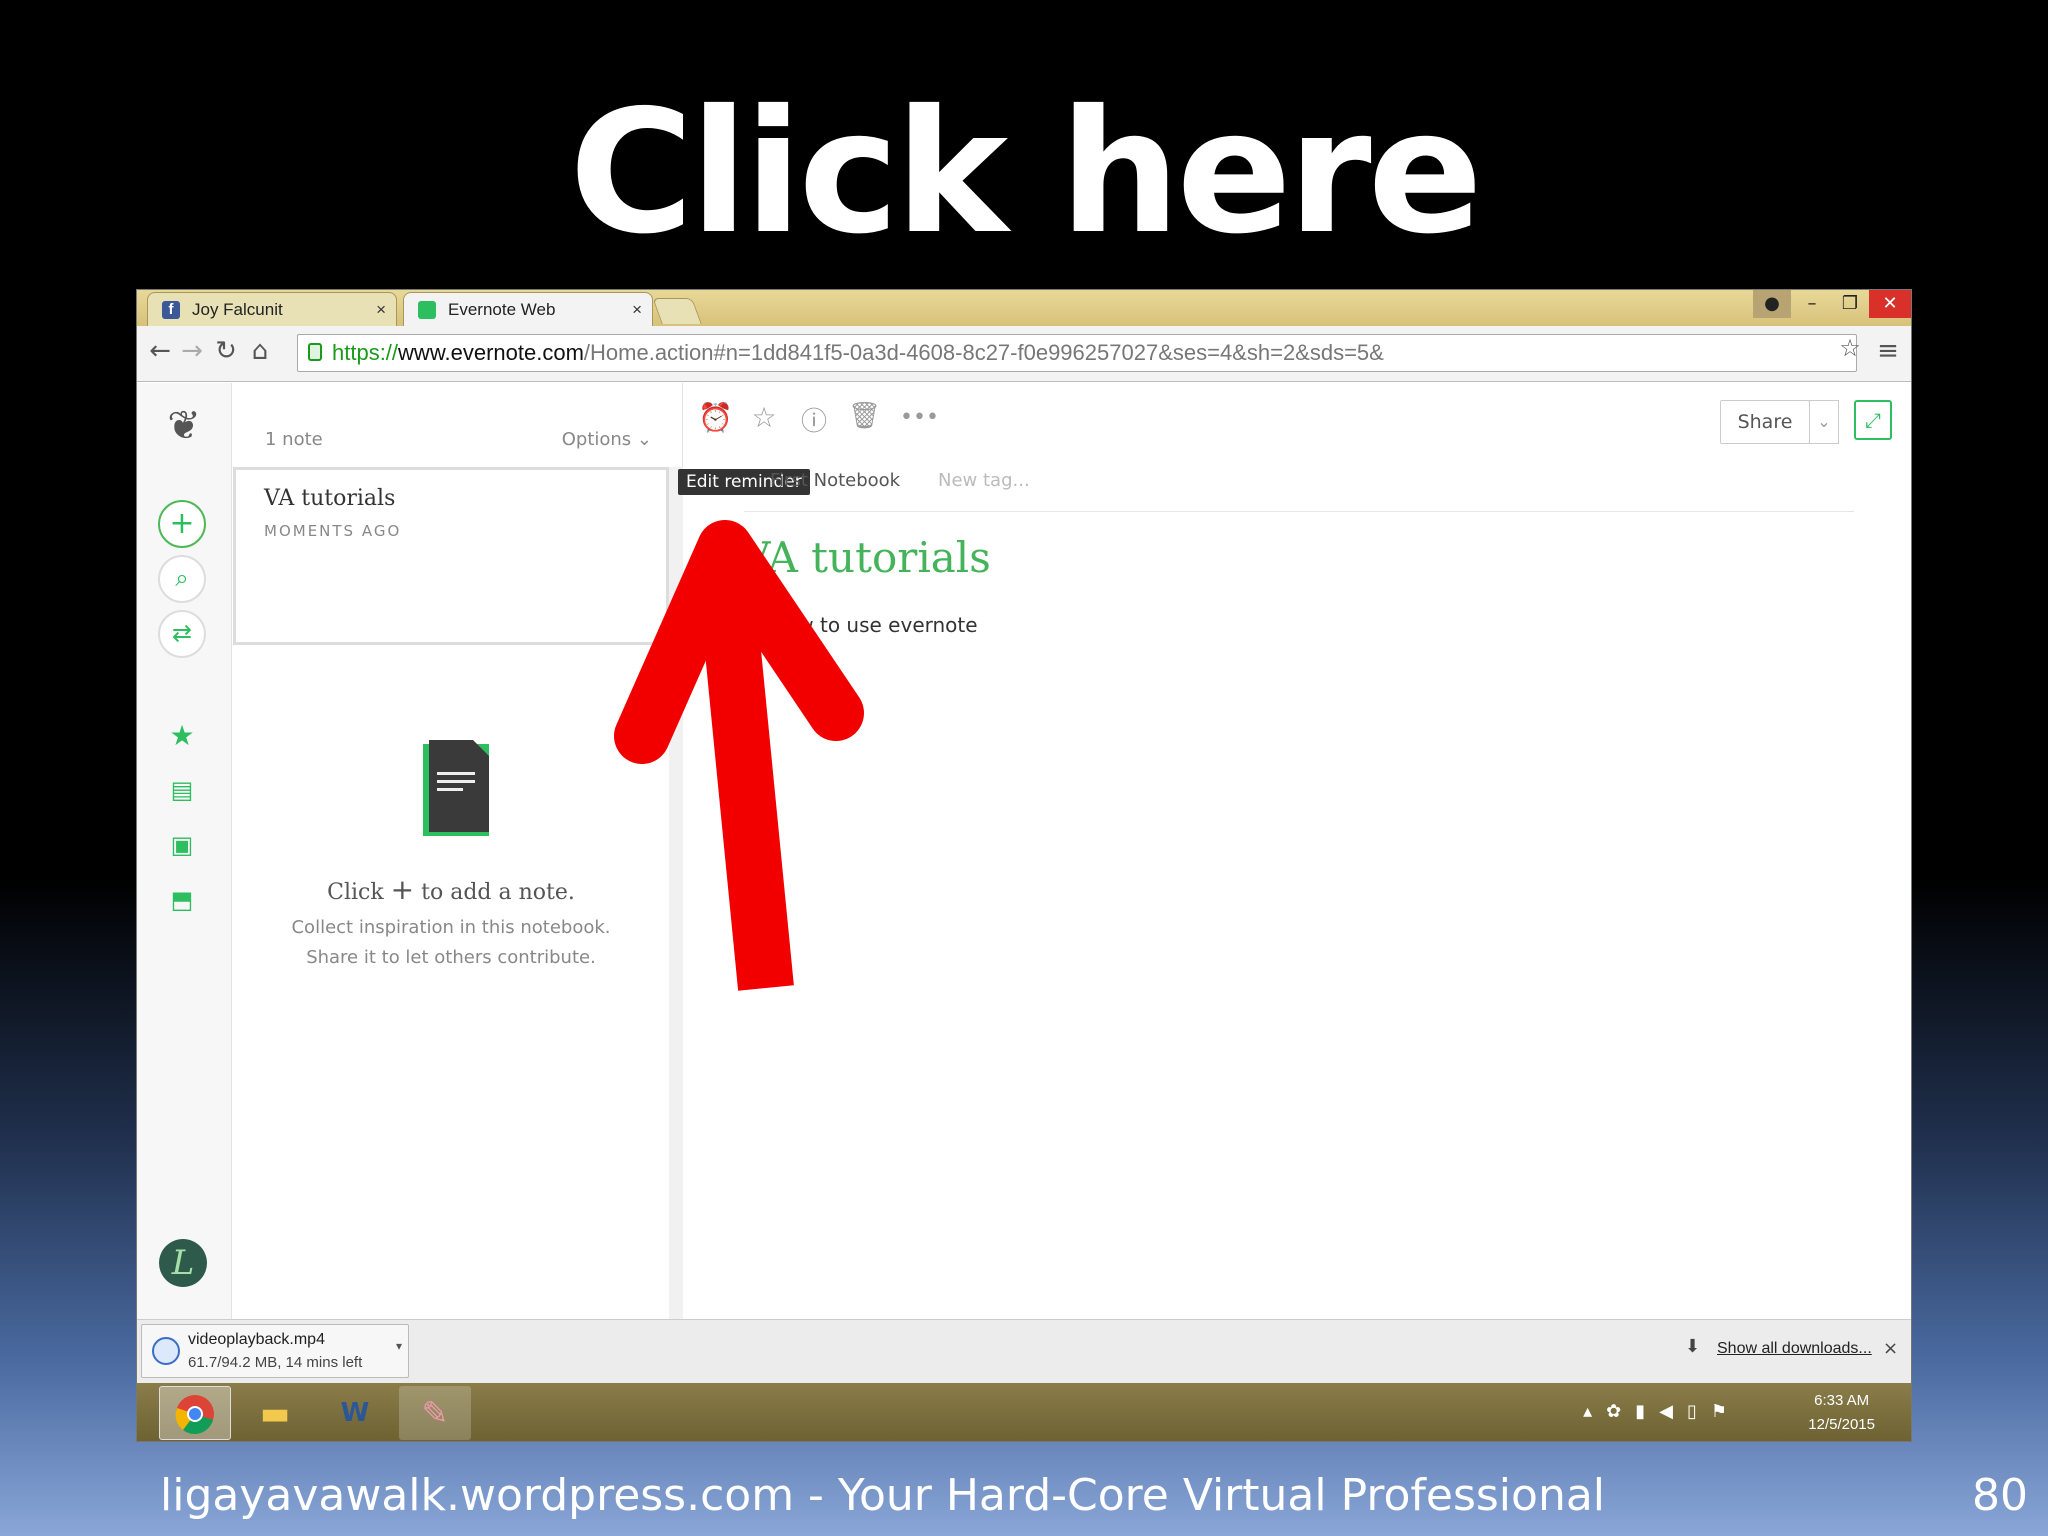 This screenshot has height=1536, width=2048. Describe the element at coordinates (260, 351) in the screenshot. I see `home-icon: ⌂` at that location.